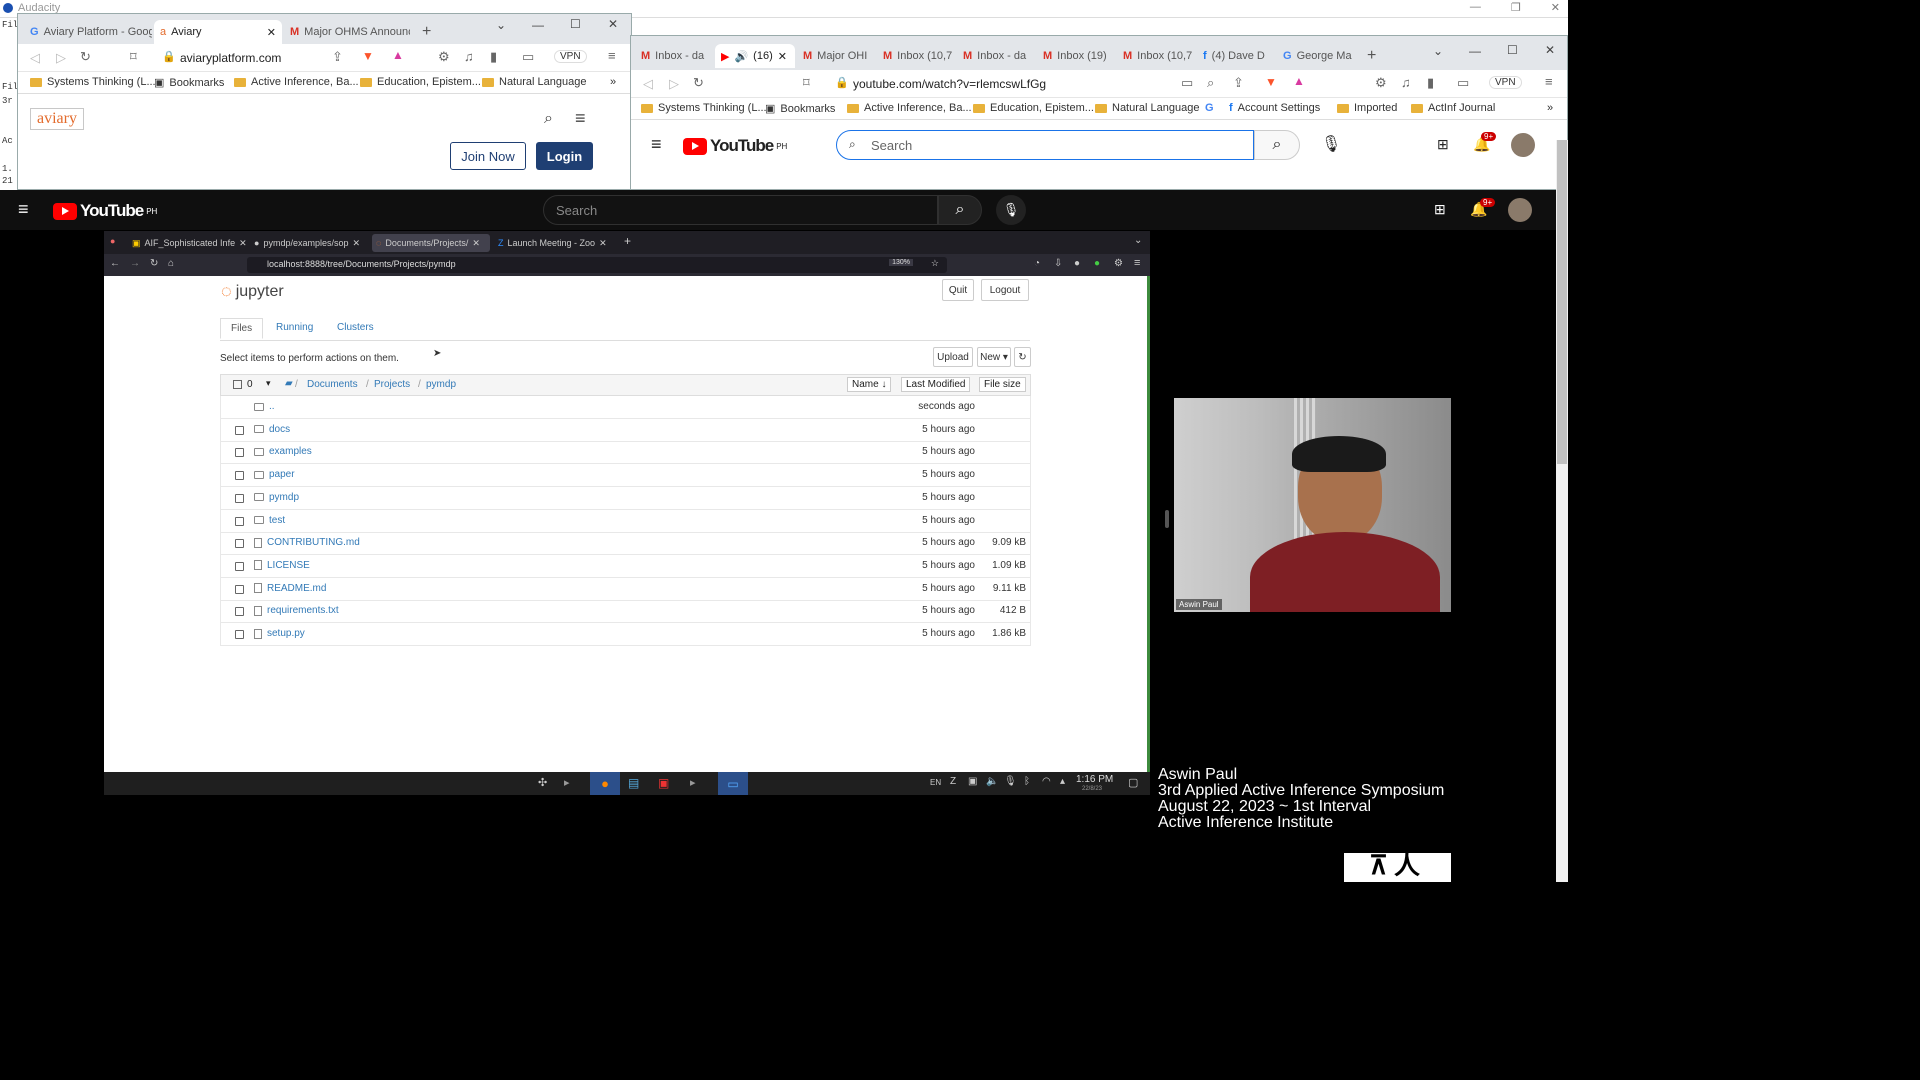  Describe the element at coordinates (542, 782) in the screenshot. I see `start-icon: ✣` at that location.